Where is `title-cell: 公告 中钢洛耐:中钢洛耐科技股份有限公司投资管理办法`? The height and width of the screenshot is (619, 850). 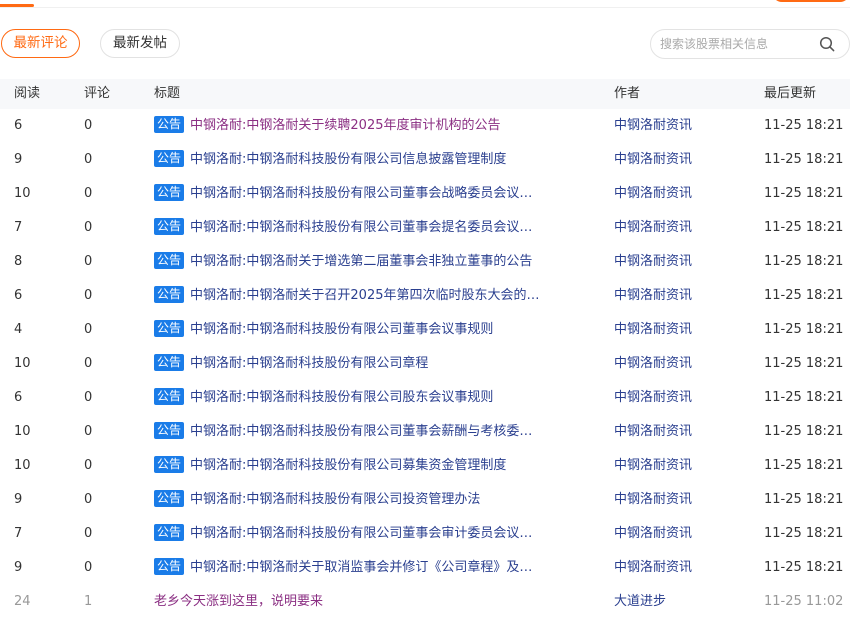
title-cell: 公告 中钢洛耐:中钢洛耐科技股份有限公司投资管理办法 is located at coordinates (374, 500).